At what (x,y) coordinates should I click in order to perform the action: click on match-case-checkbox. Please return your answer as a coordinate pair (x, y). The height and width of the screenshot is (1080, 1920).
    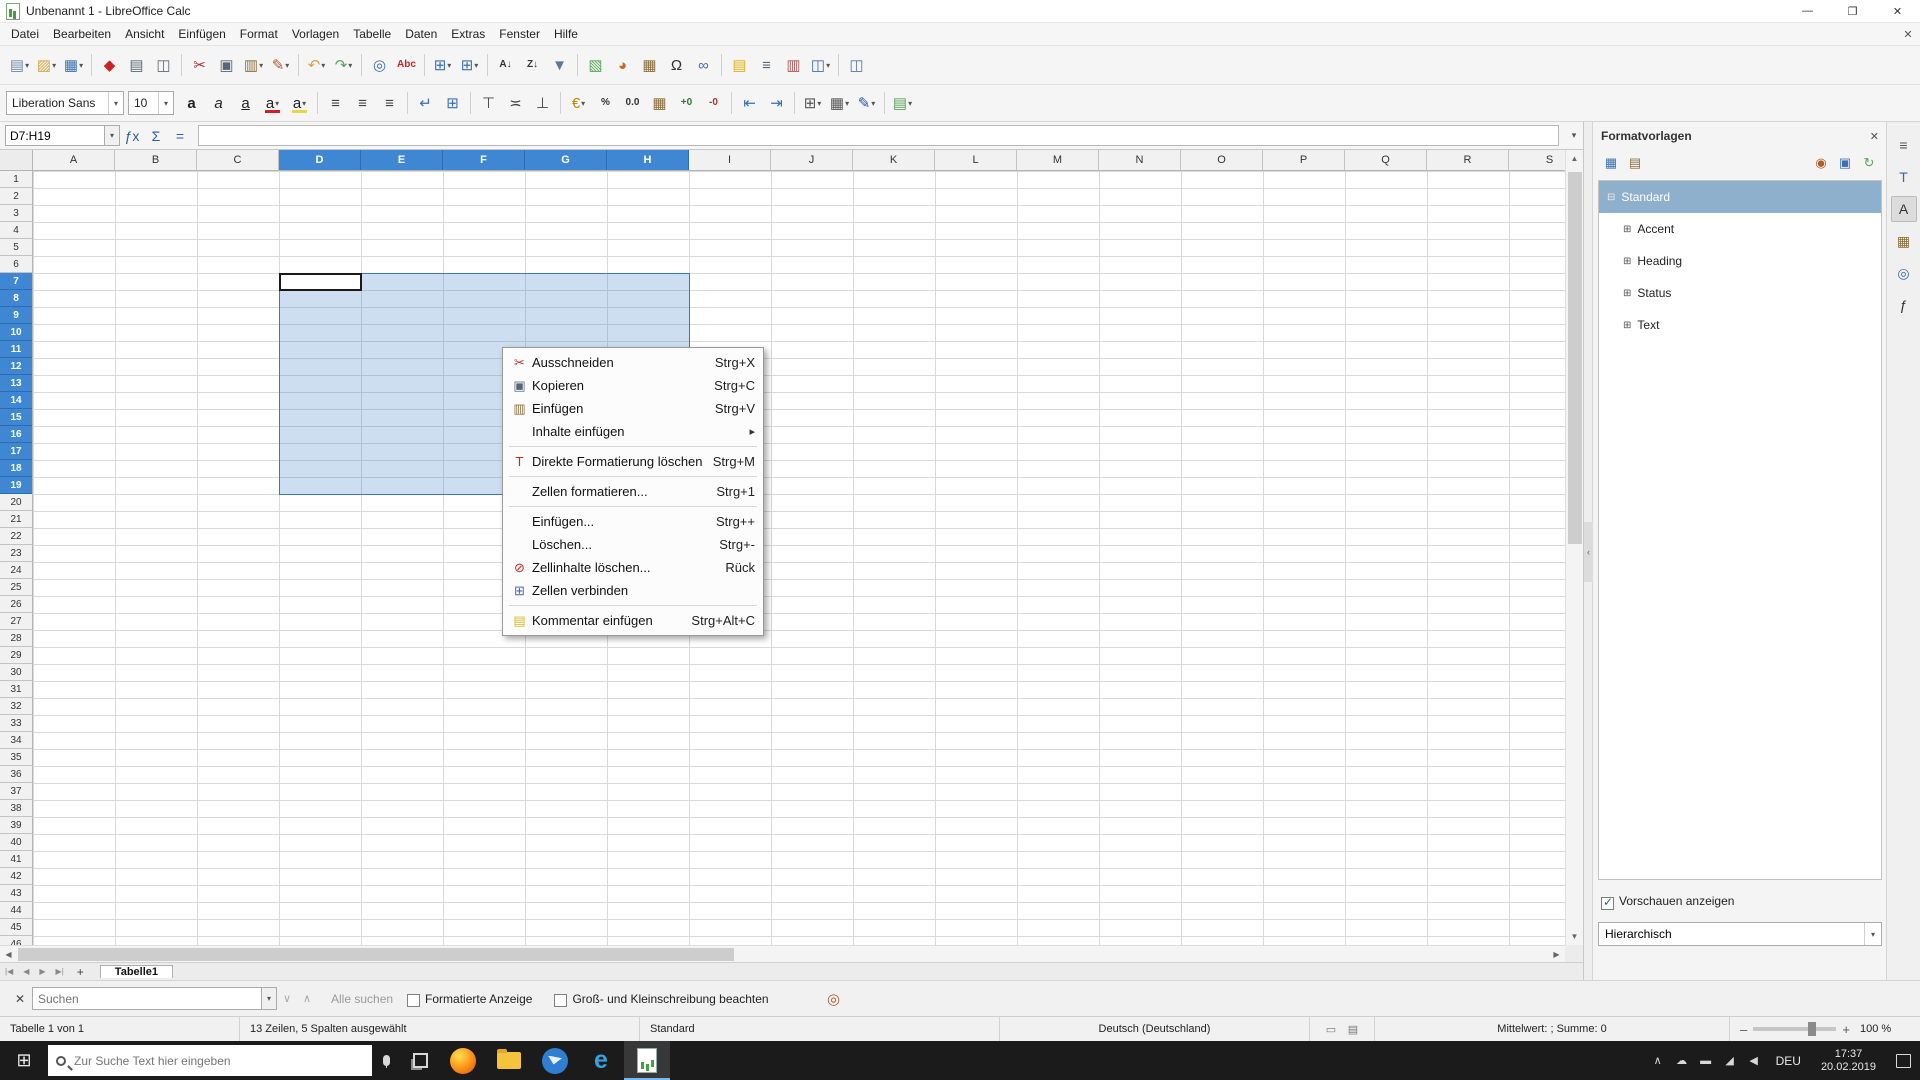
    Looking at the image, I should click on (561, 1000).